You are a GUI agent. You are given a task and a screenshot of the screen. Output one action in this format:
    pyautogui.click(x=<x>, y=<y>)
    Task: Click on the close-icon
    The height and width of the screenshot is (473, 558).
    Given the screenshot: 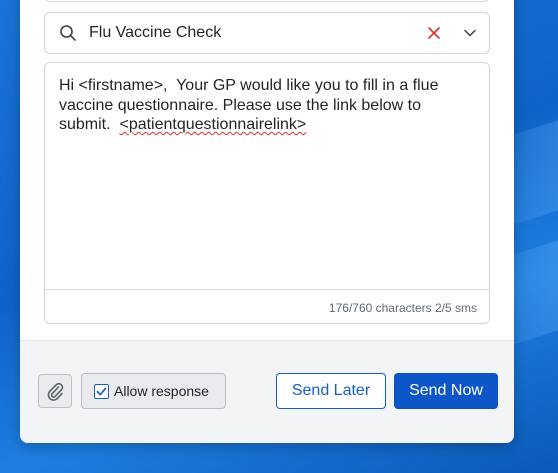 What is the action you would take?
    pyautogui.click(x=434, y=33)
    